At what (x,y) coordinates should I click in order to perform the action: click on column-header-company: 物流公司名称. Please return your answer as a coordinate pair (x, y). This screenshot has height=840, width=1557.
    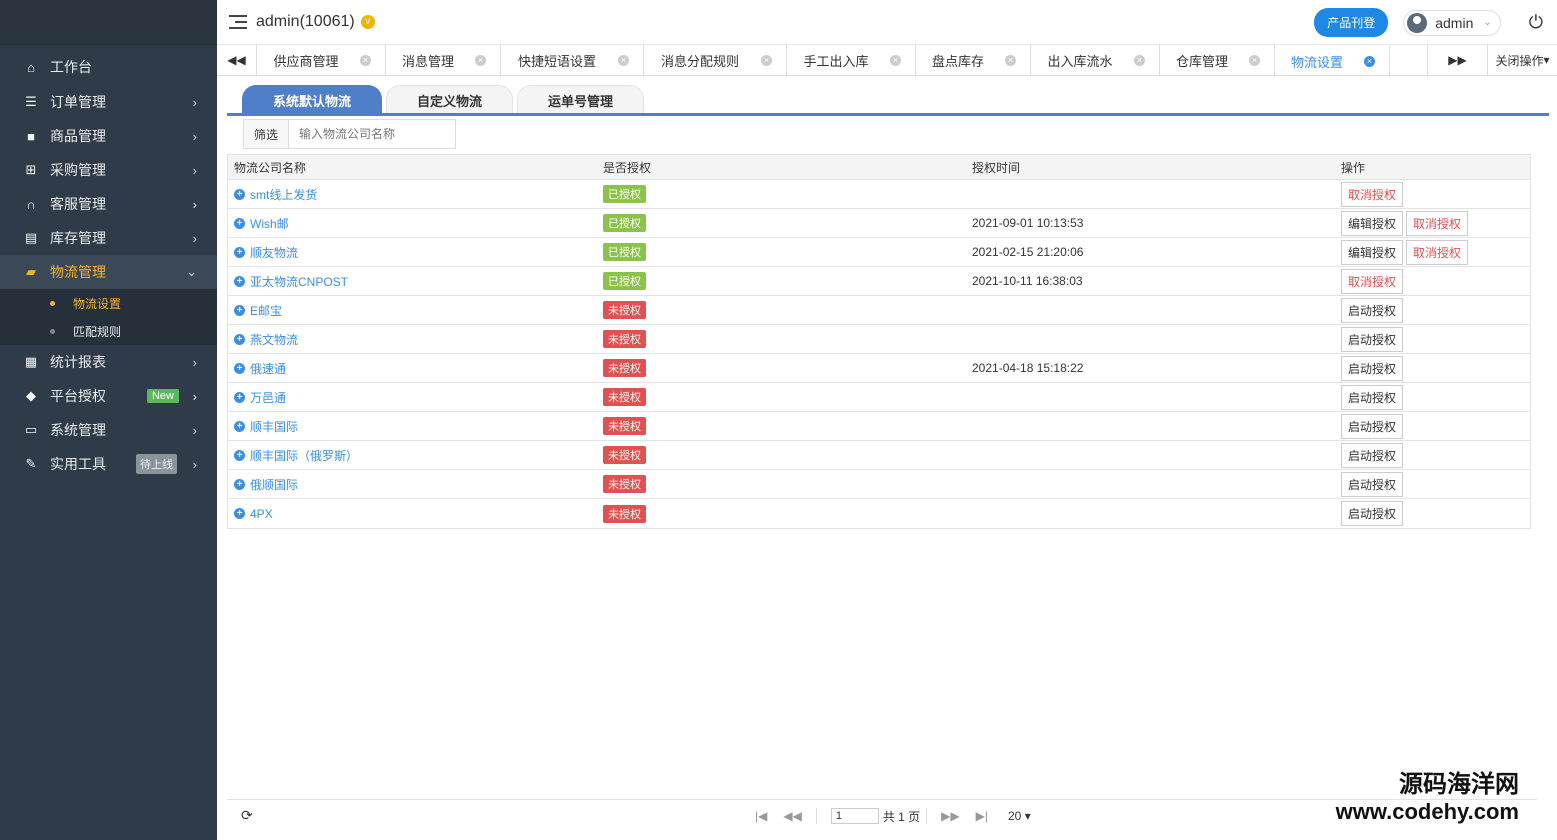
    Looking at the image, I should click on (412, 167).